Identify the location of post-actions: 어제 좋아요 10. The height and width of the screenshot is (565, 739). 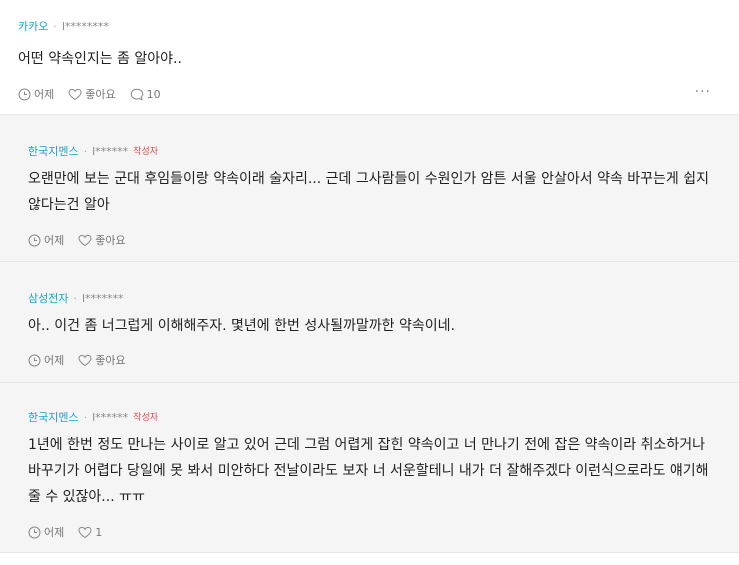
(378, 94).